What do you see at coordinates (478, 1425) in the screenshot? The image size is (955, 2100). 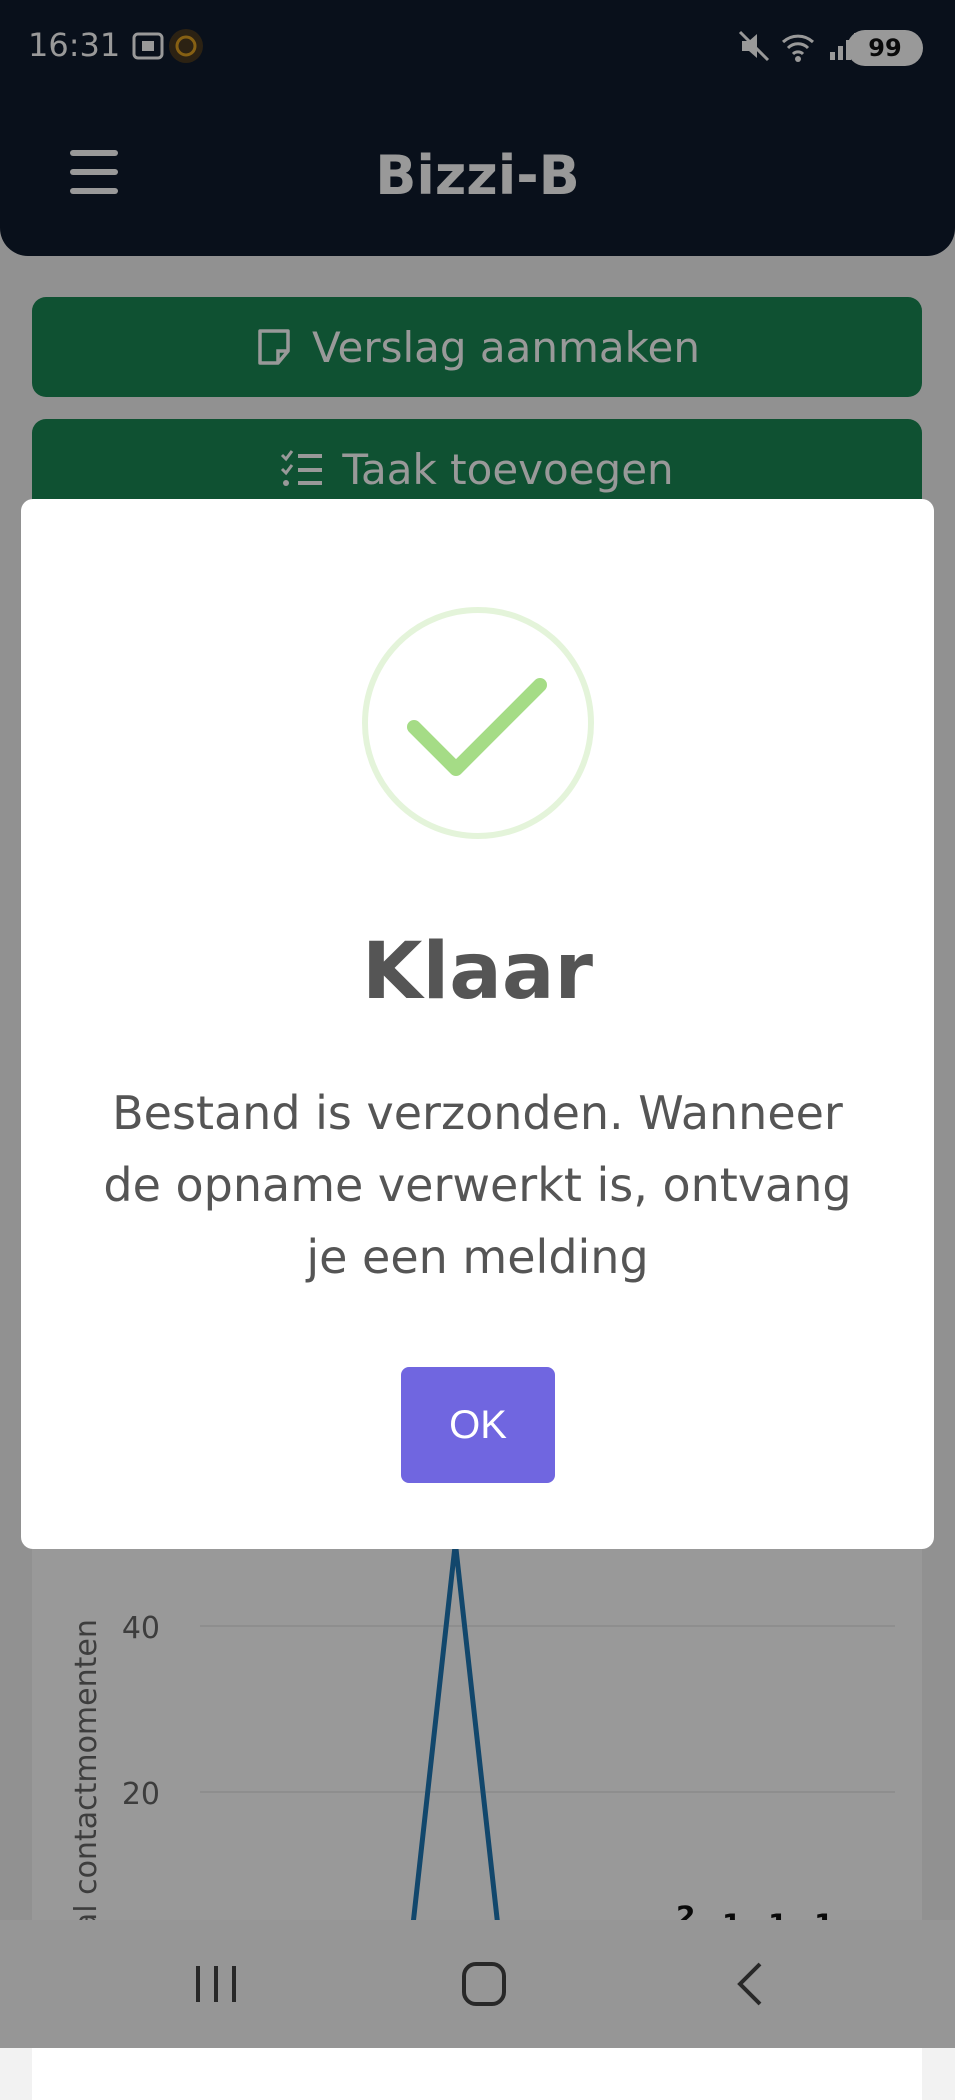 I see `ok-button: OK` at bounding box center [478, 1425].